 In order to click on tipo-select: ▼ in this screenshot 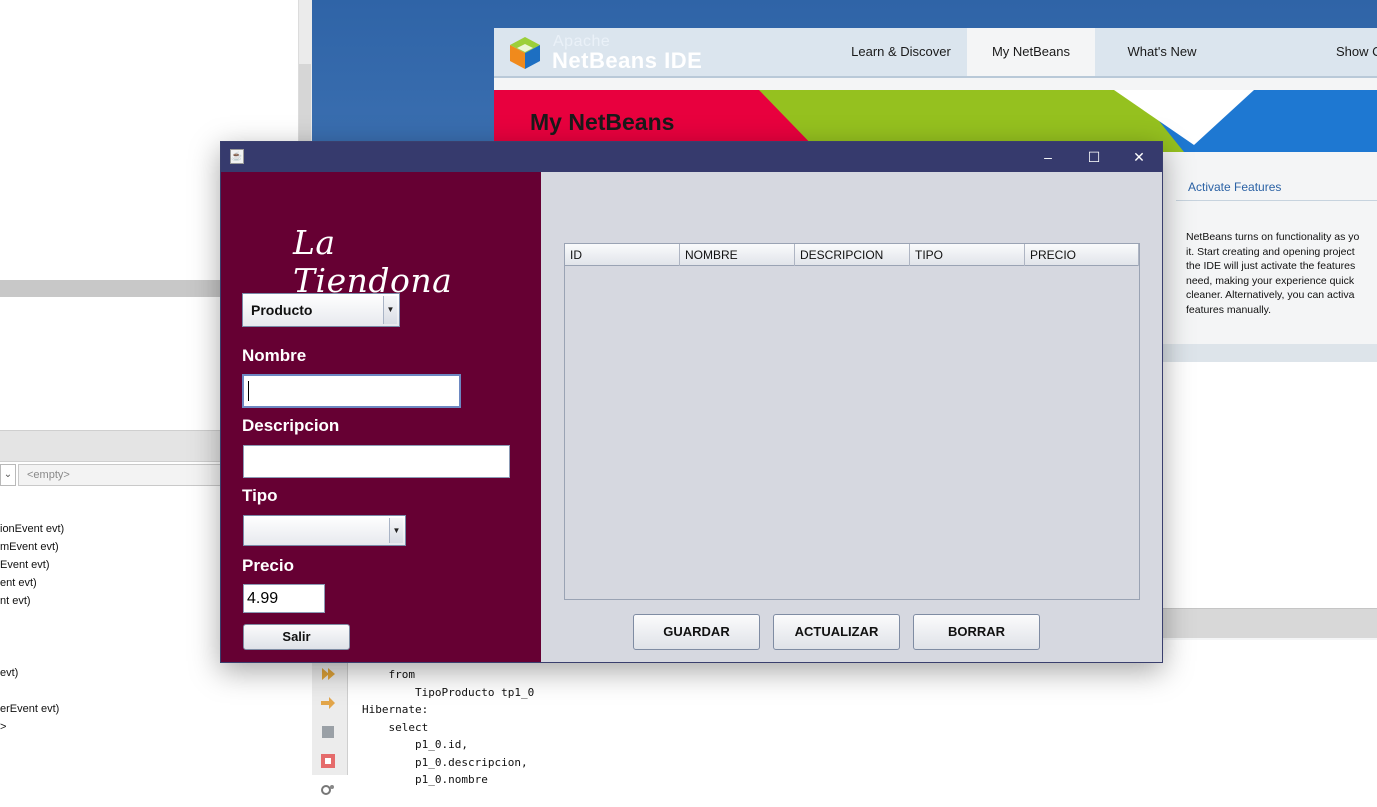, I will do `click(324, 530)`.